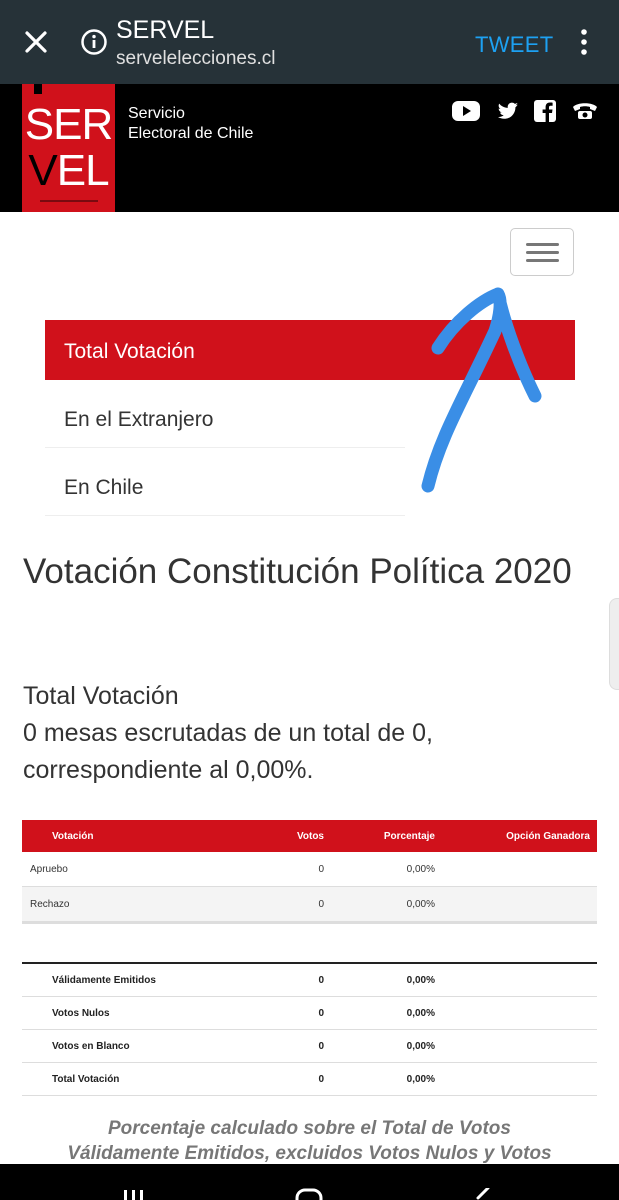 This screenshot has width=619, height=1200. I want to click on youtube-icon, so click(466, 111).